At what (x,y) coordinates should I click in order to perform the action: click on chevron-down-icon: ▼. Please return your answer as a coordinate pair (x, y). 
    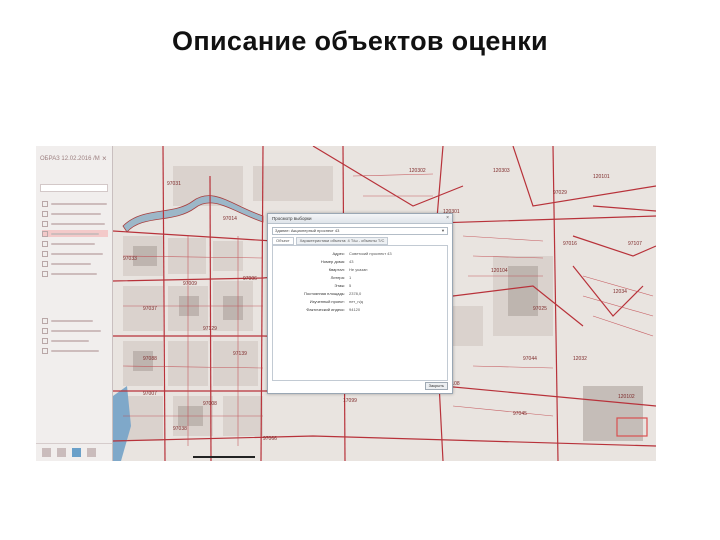
    Looking at the image, I should click on (443, 231).